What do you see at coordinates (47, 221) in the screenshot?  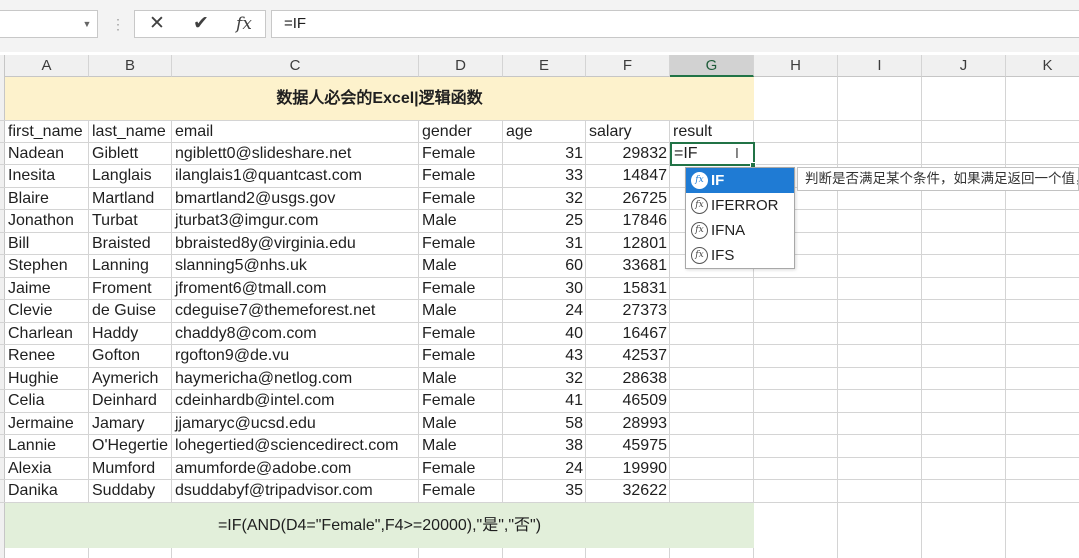 I see `table-cell: Jonathon` at bounding box center [47, 221].